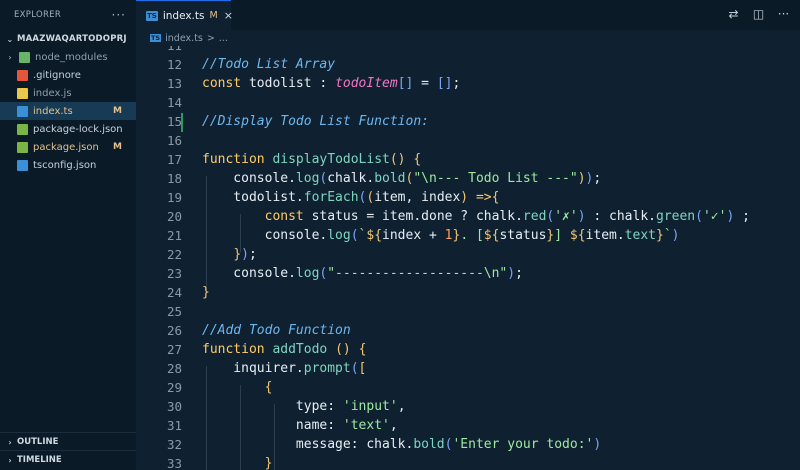 This screenshot has width=800, height=470. What do you see at coordinates (733, 14) in the screenshot?
I see `compare-changes-icon: ⇄` at bounding box center [733, 14].